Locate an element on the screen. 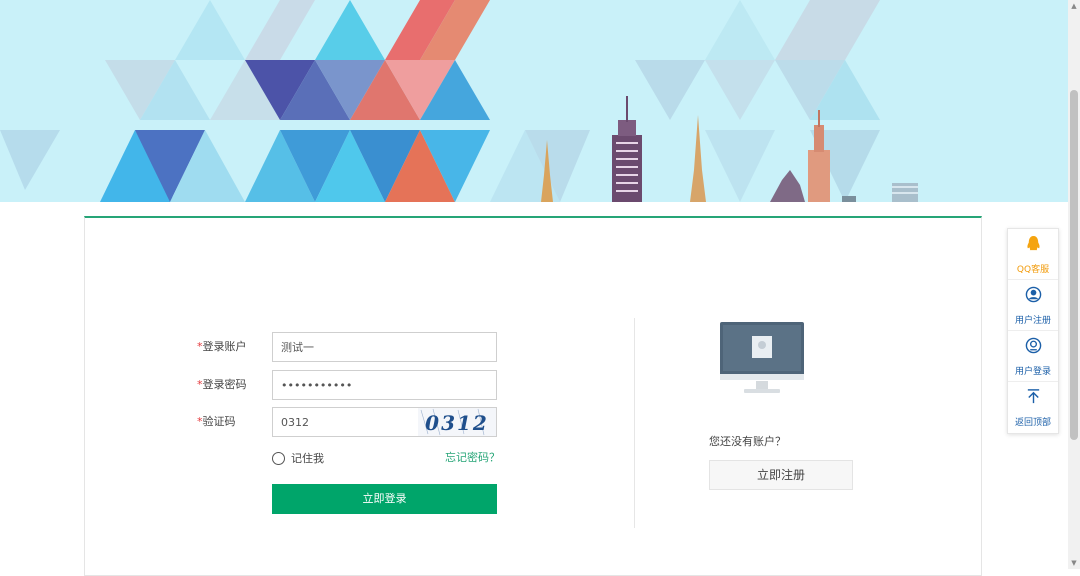  page-scrollbar: ▲ ▼ is located at coordinates (1074, 284).